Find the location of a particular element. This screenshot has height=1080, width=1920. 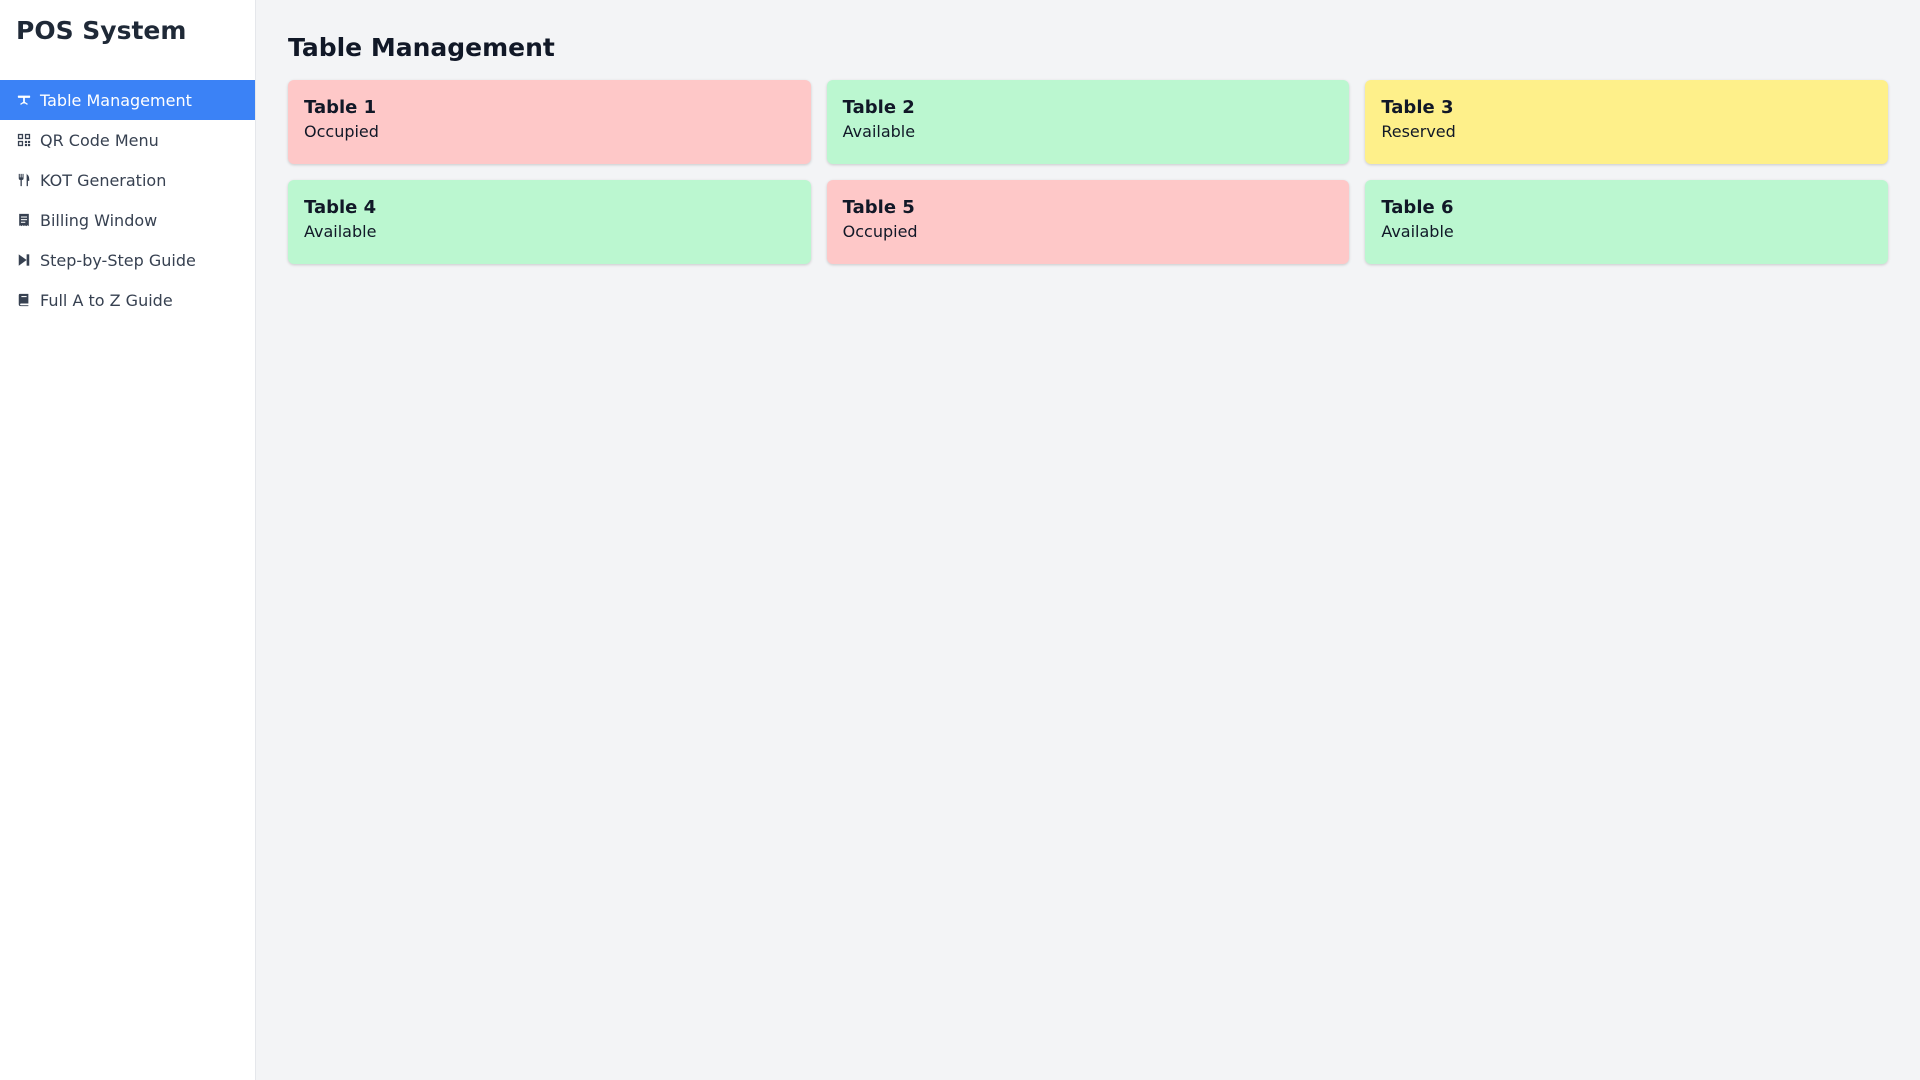

sidebar-item-label: Step-by-Step Guide is located at coordinates (118, 260).